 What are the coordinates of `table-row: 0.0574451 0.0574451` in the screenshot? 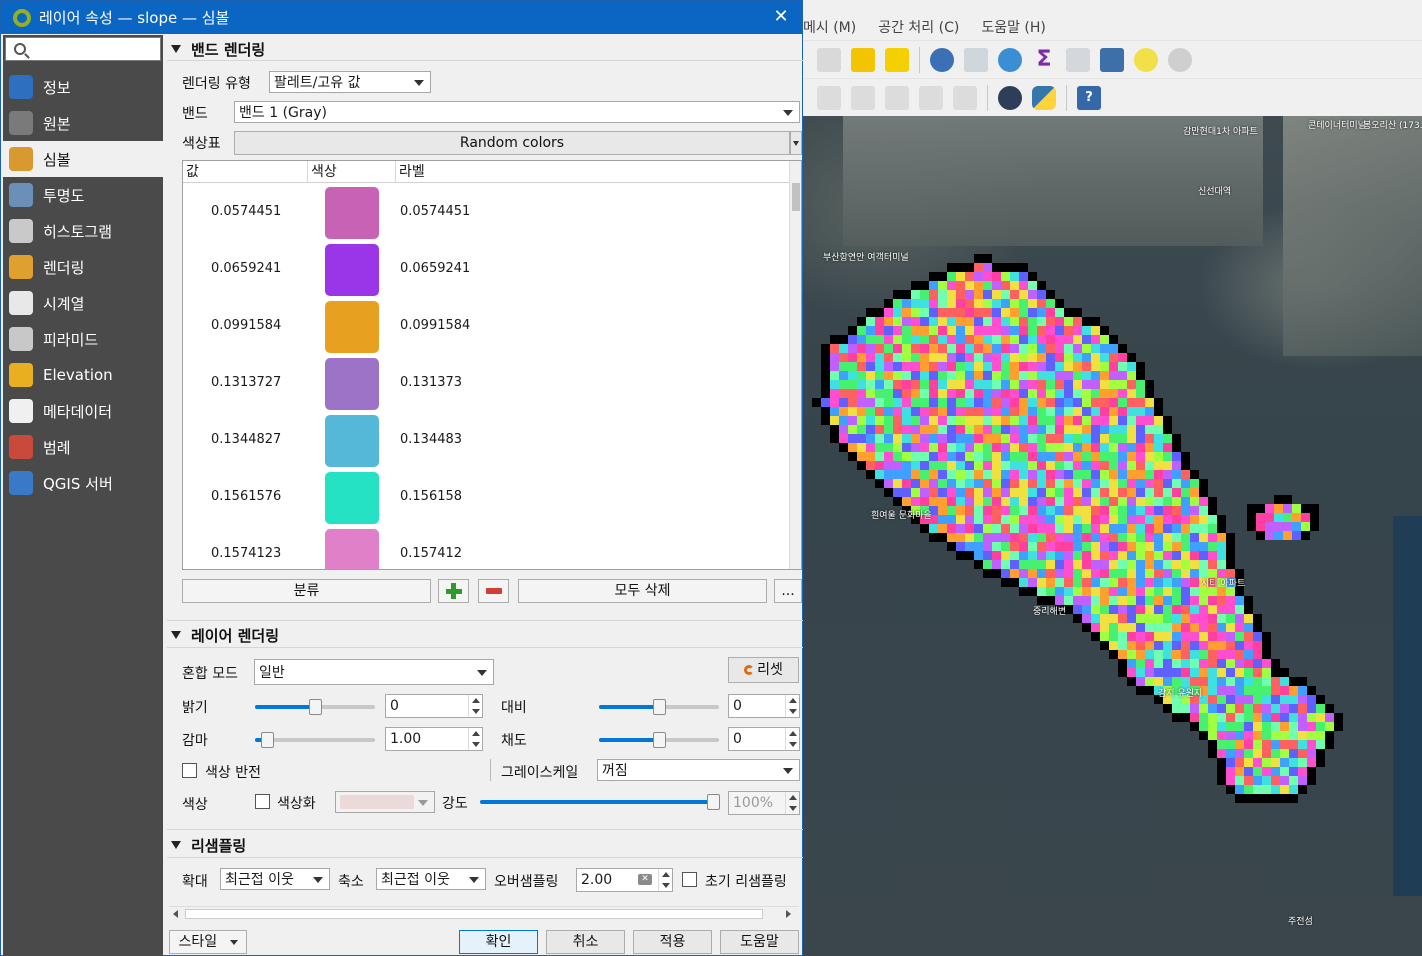 It's located at (486, 212).